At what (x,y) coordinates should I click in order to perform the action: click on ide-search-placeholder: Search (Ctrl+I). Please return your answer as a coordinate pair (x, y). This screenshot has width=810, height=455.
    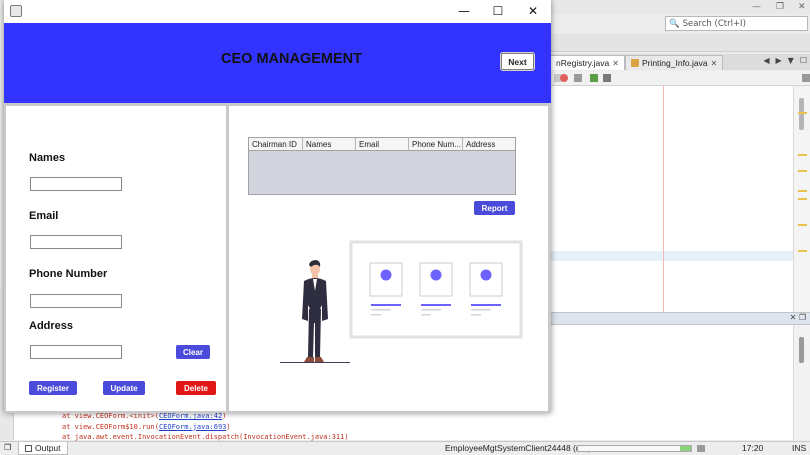
    Looking at the image, I should click on (714, 23).